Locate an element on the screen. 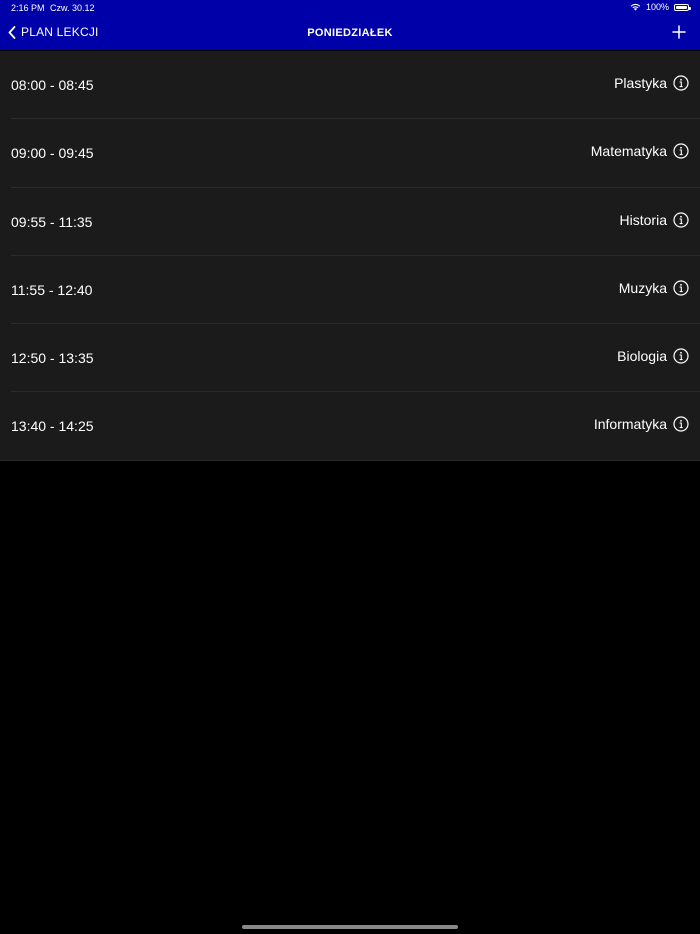 This screenshot has height=934, width=700. lesson-subject: Plastyka is located at coordinates (640, 83).